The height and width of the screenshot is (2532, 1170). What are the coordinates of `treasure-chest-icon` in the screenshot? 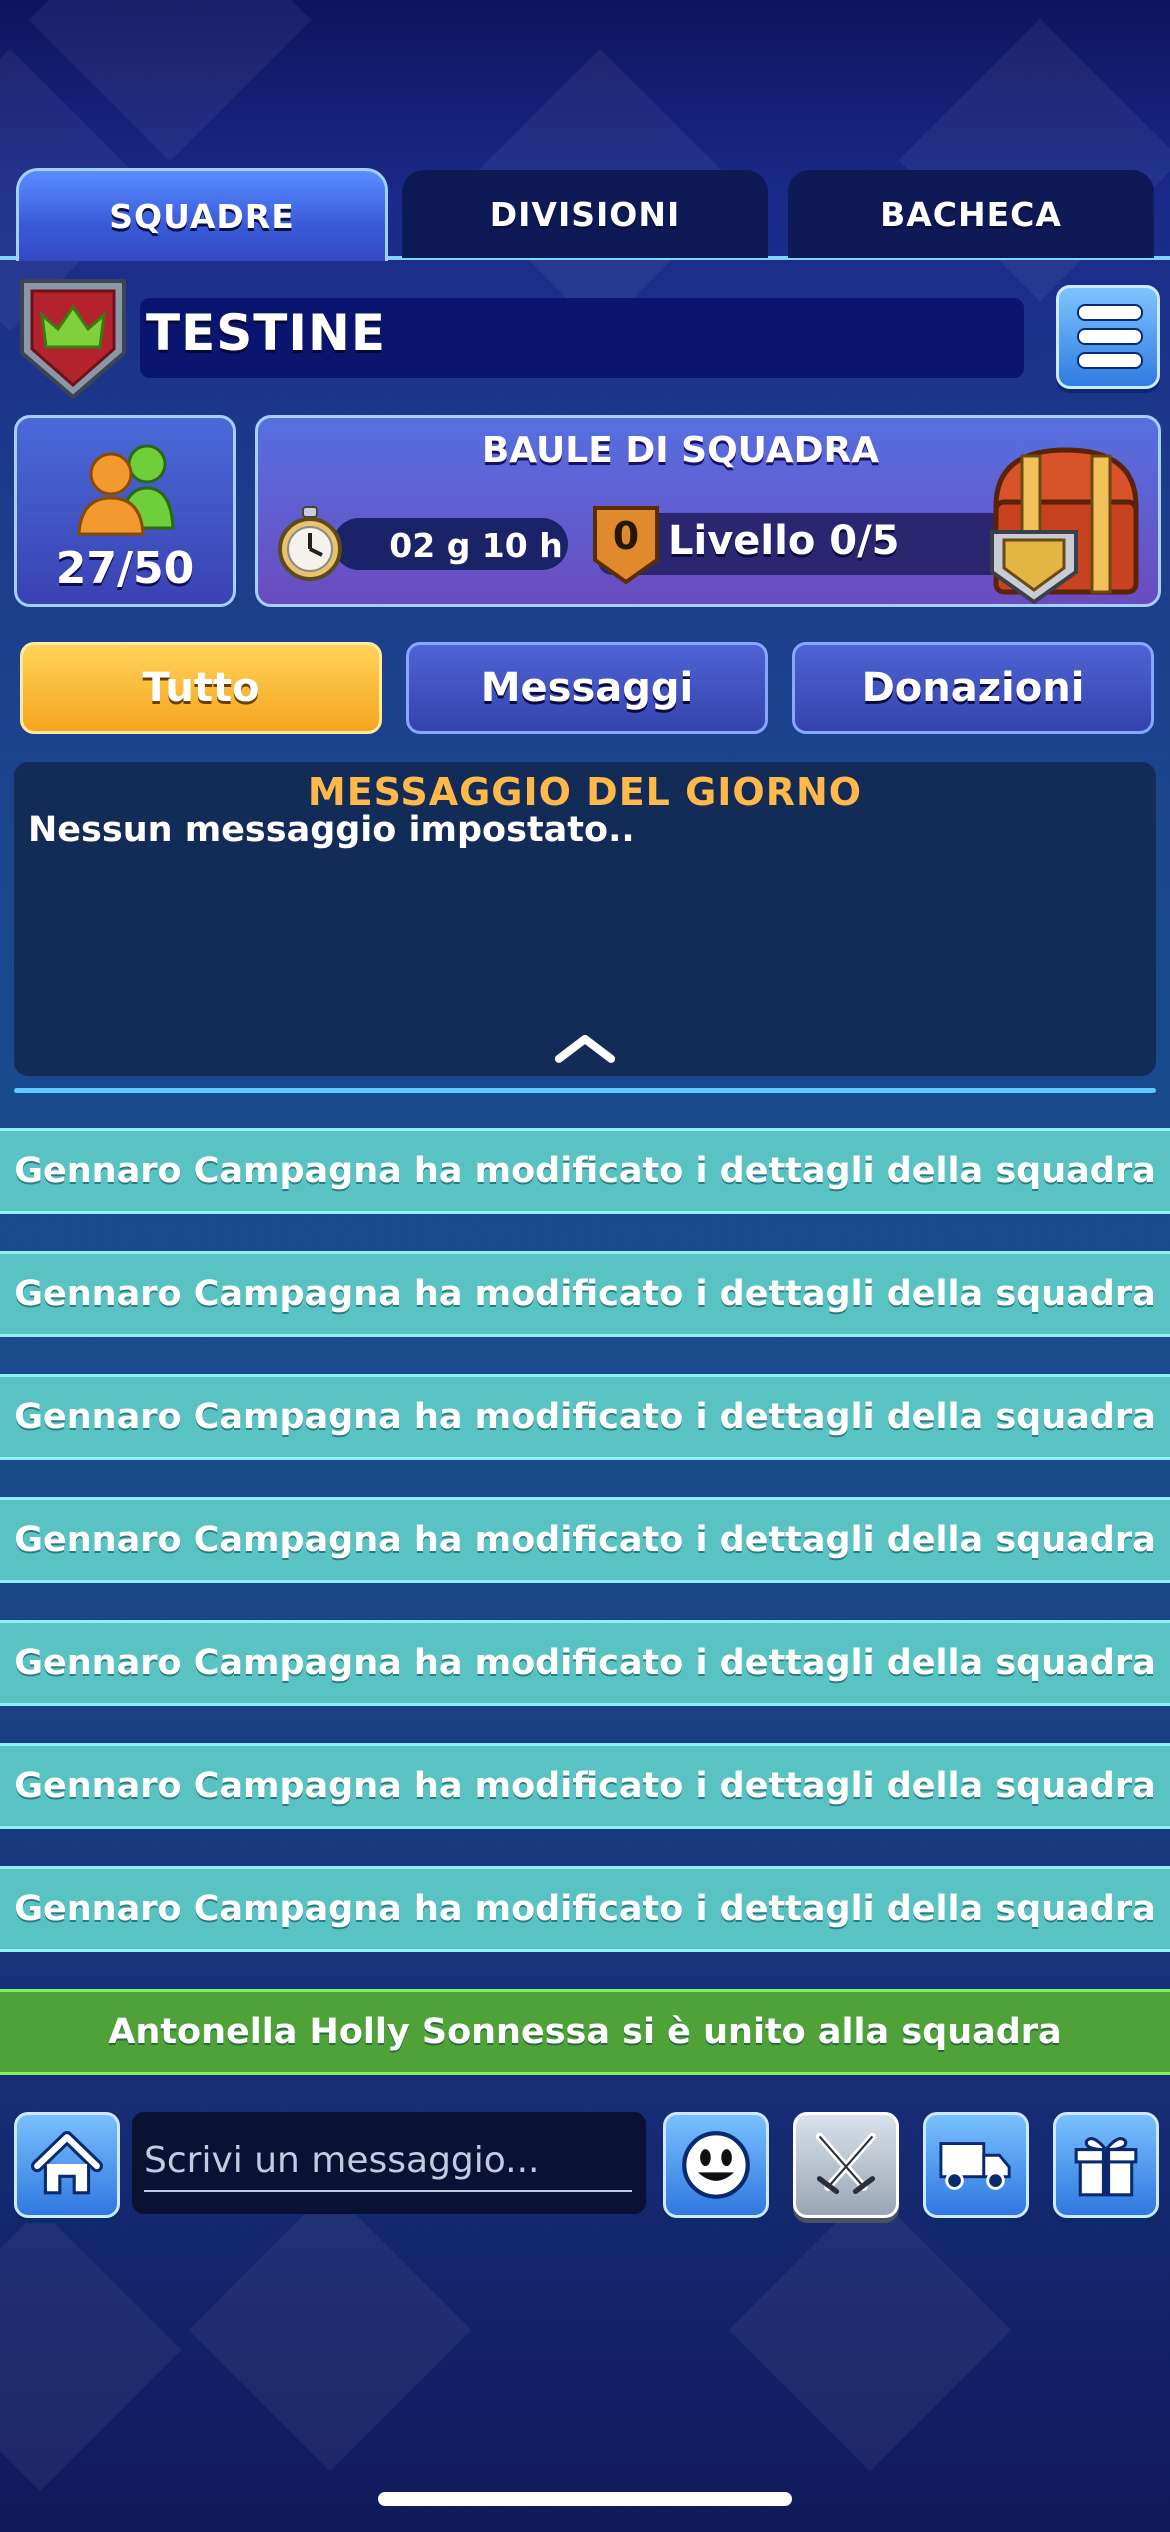 It's located at (1064, 525).